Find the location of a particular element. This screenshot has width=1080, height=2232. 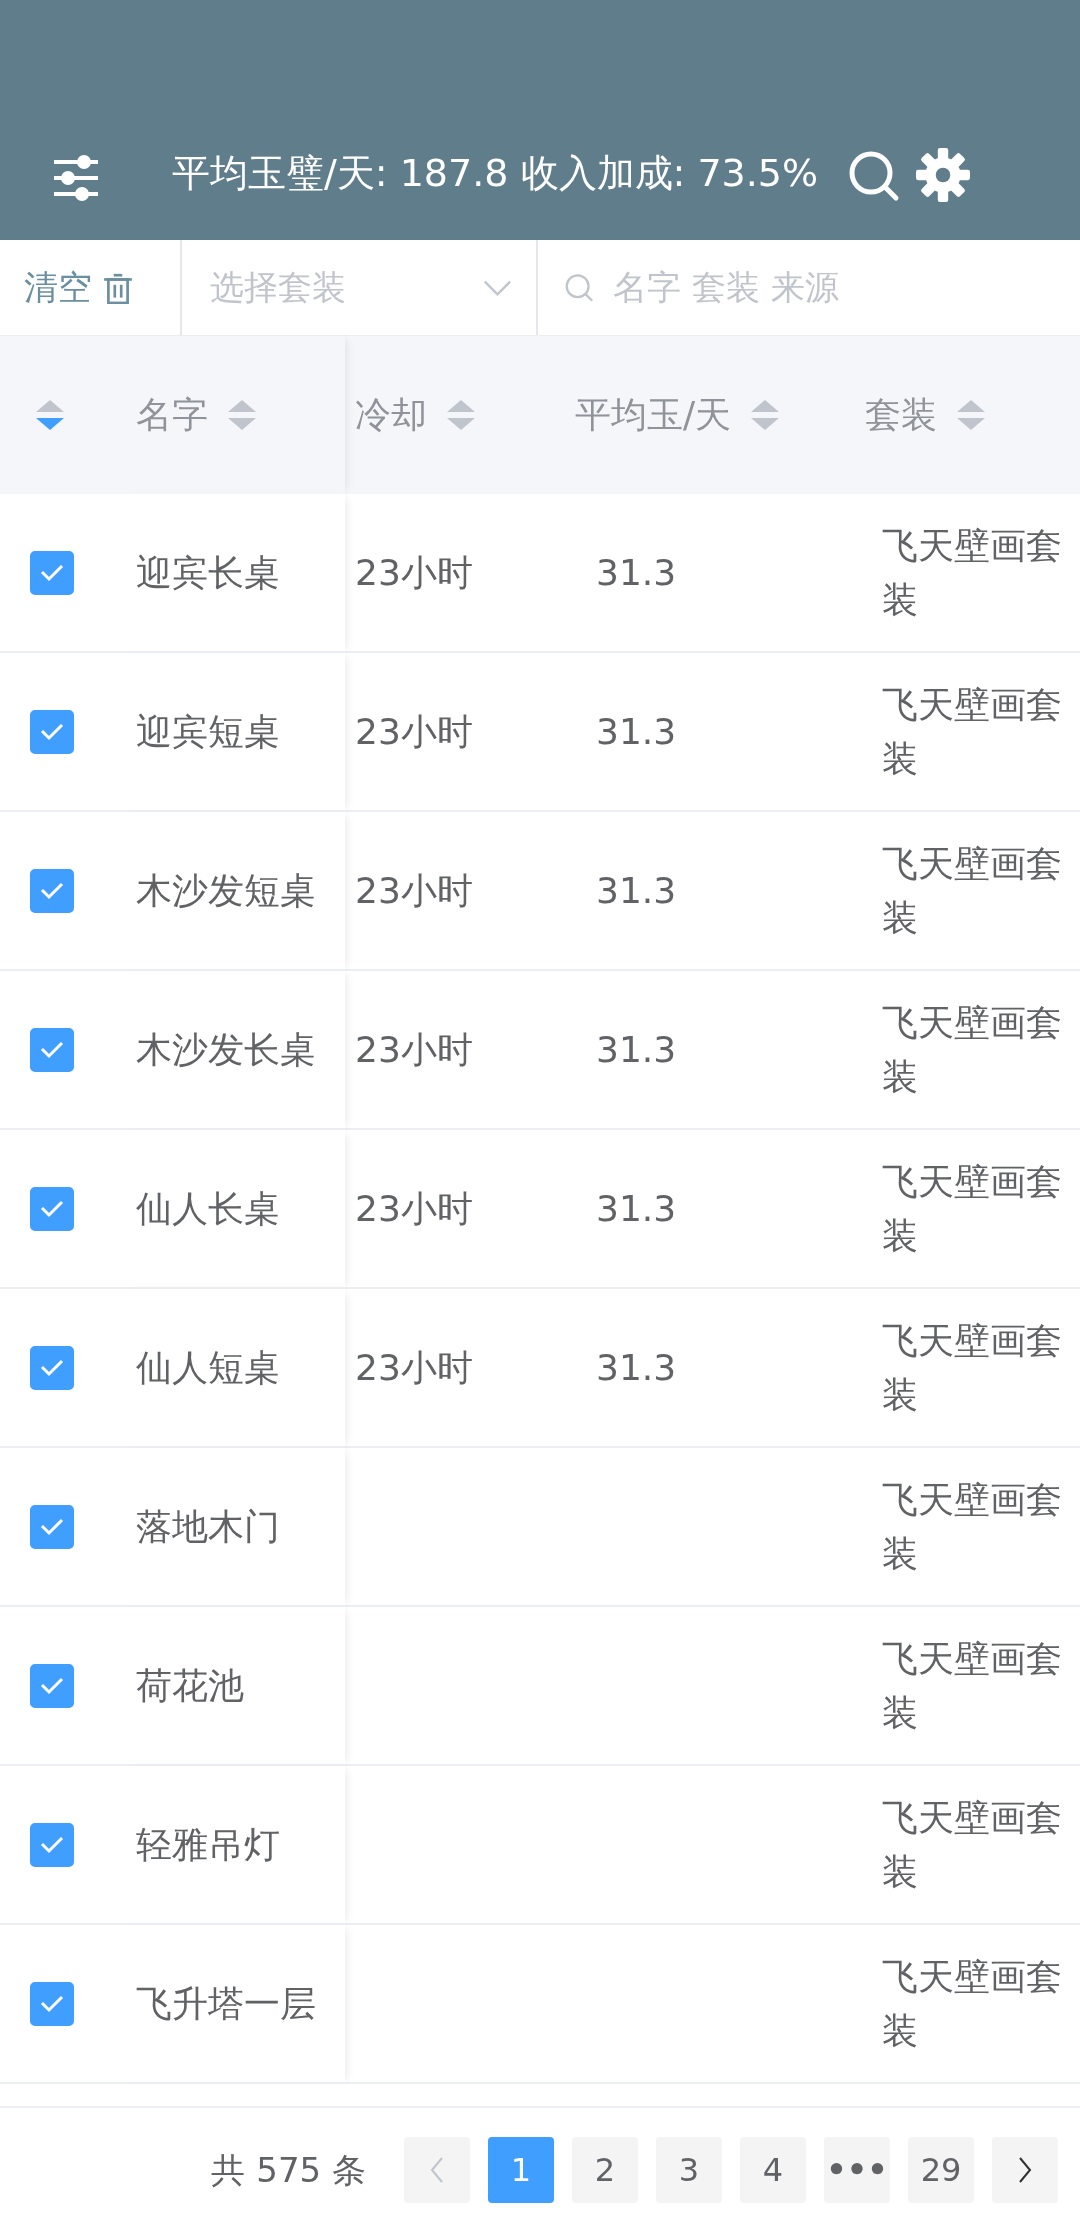

page-button: 3 is located at coordinates (689, 2170).